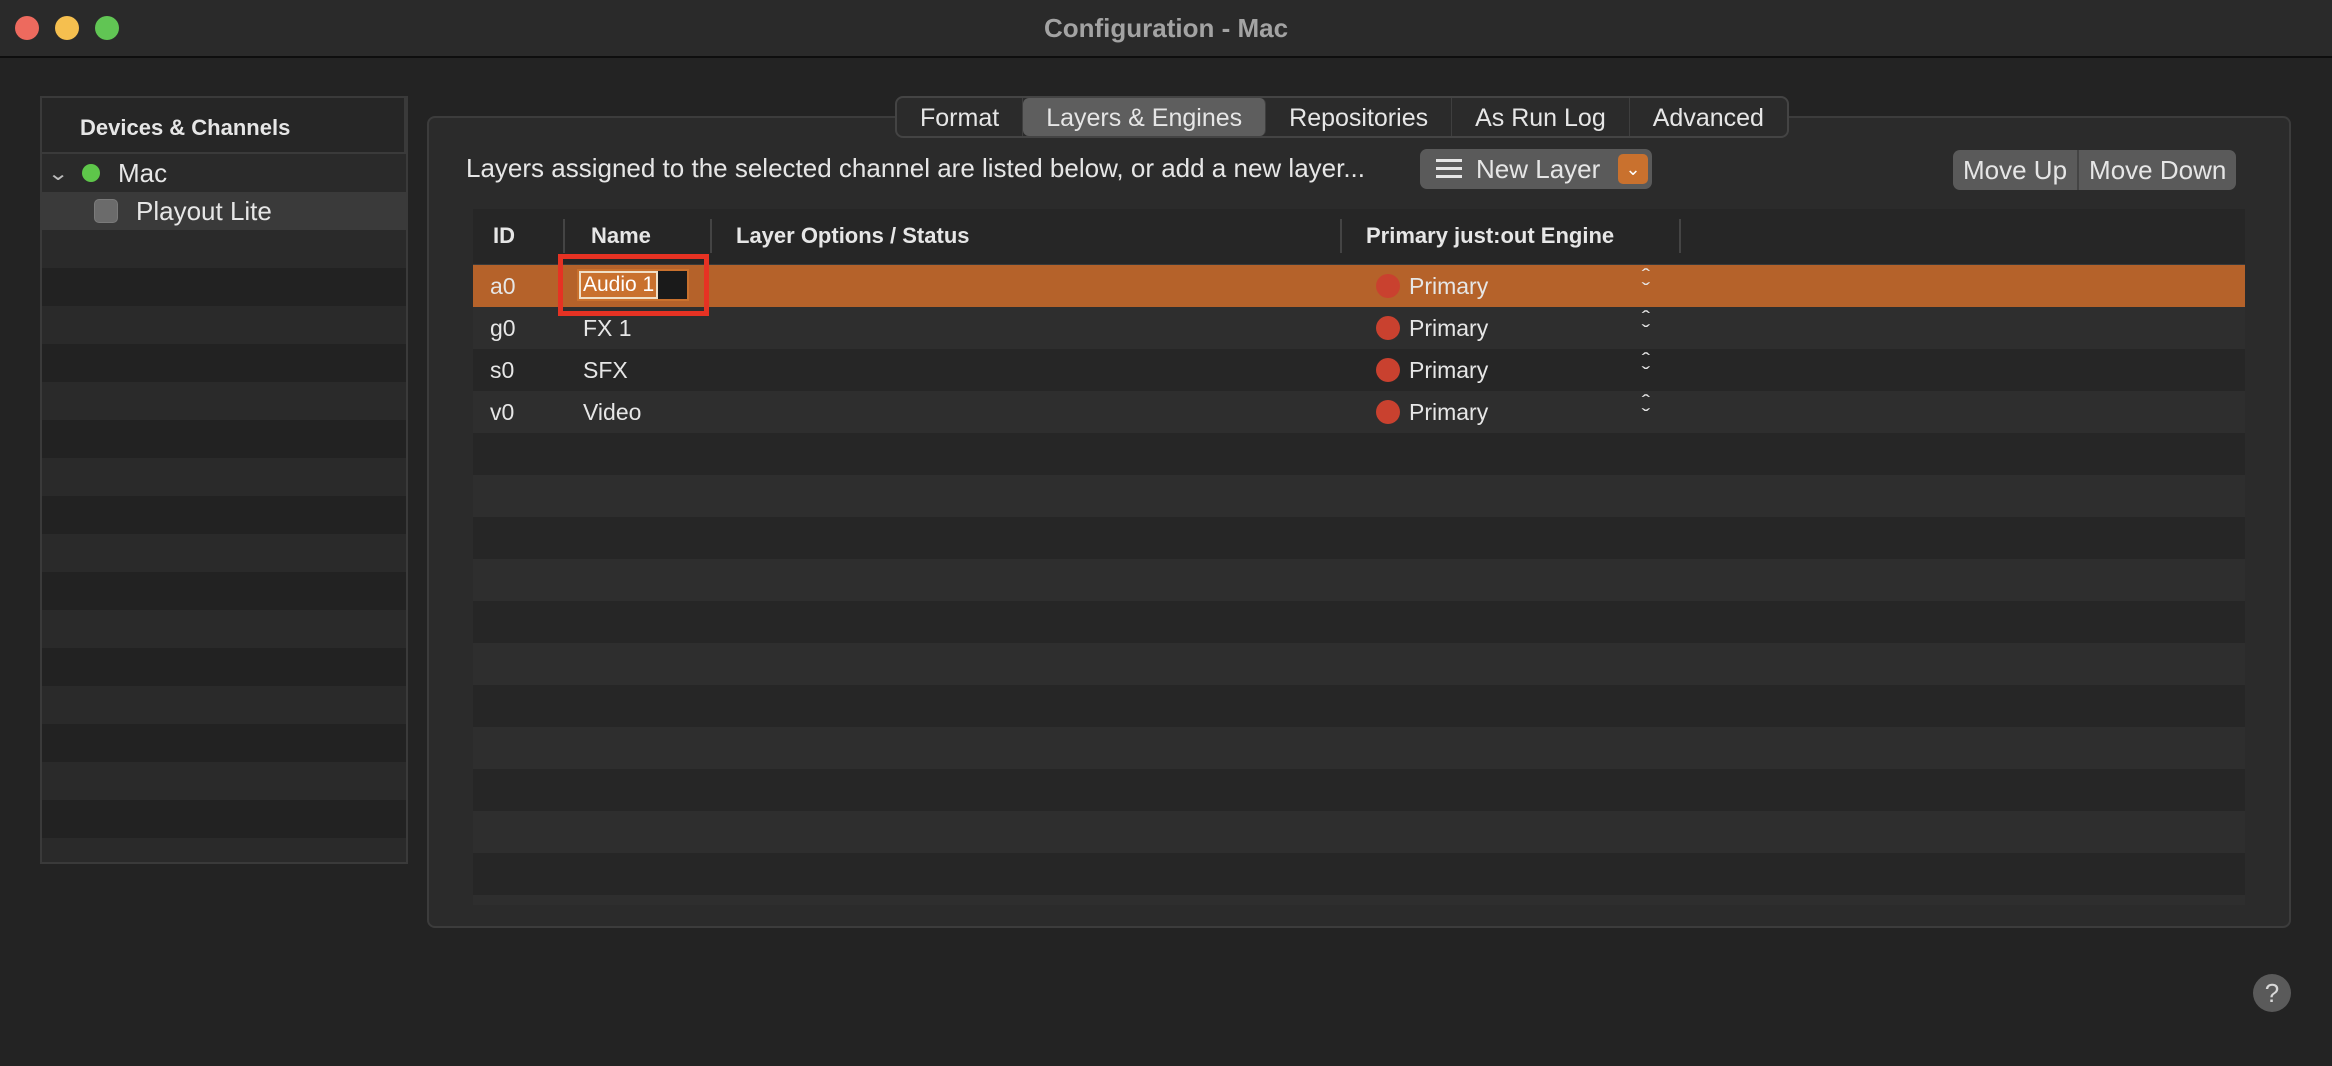  I want to click on tab-advanced: Advanced, so click(1708, 117).